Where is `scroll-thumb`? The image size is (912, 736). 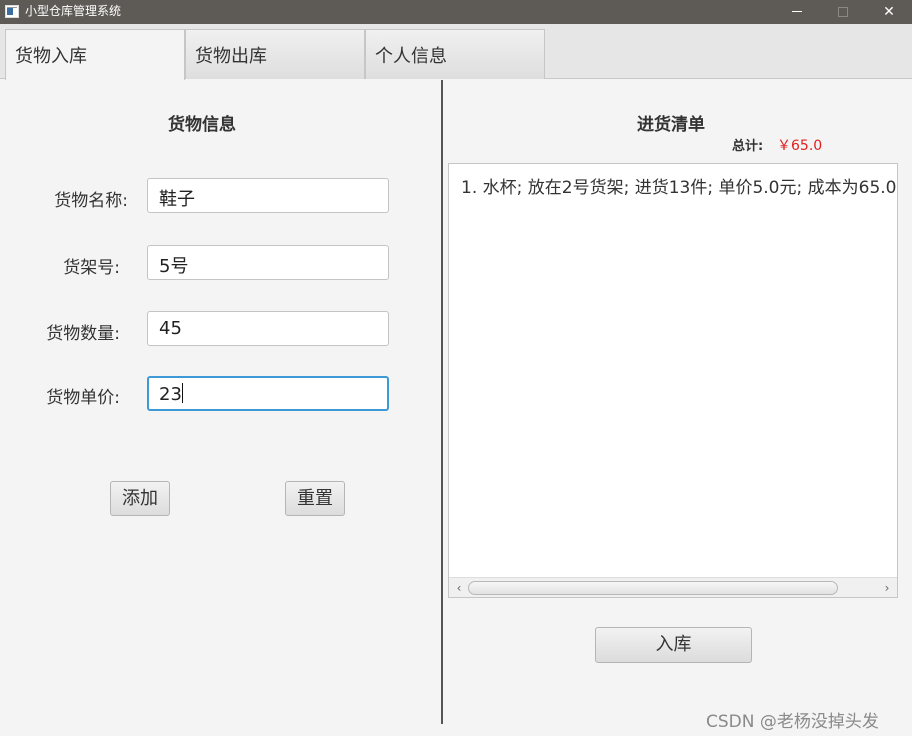
scroll-thumb is located at coordinates (653, 588).